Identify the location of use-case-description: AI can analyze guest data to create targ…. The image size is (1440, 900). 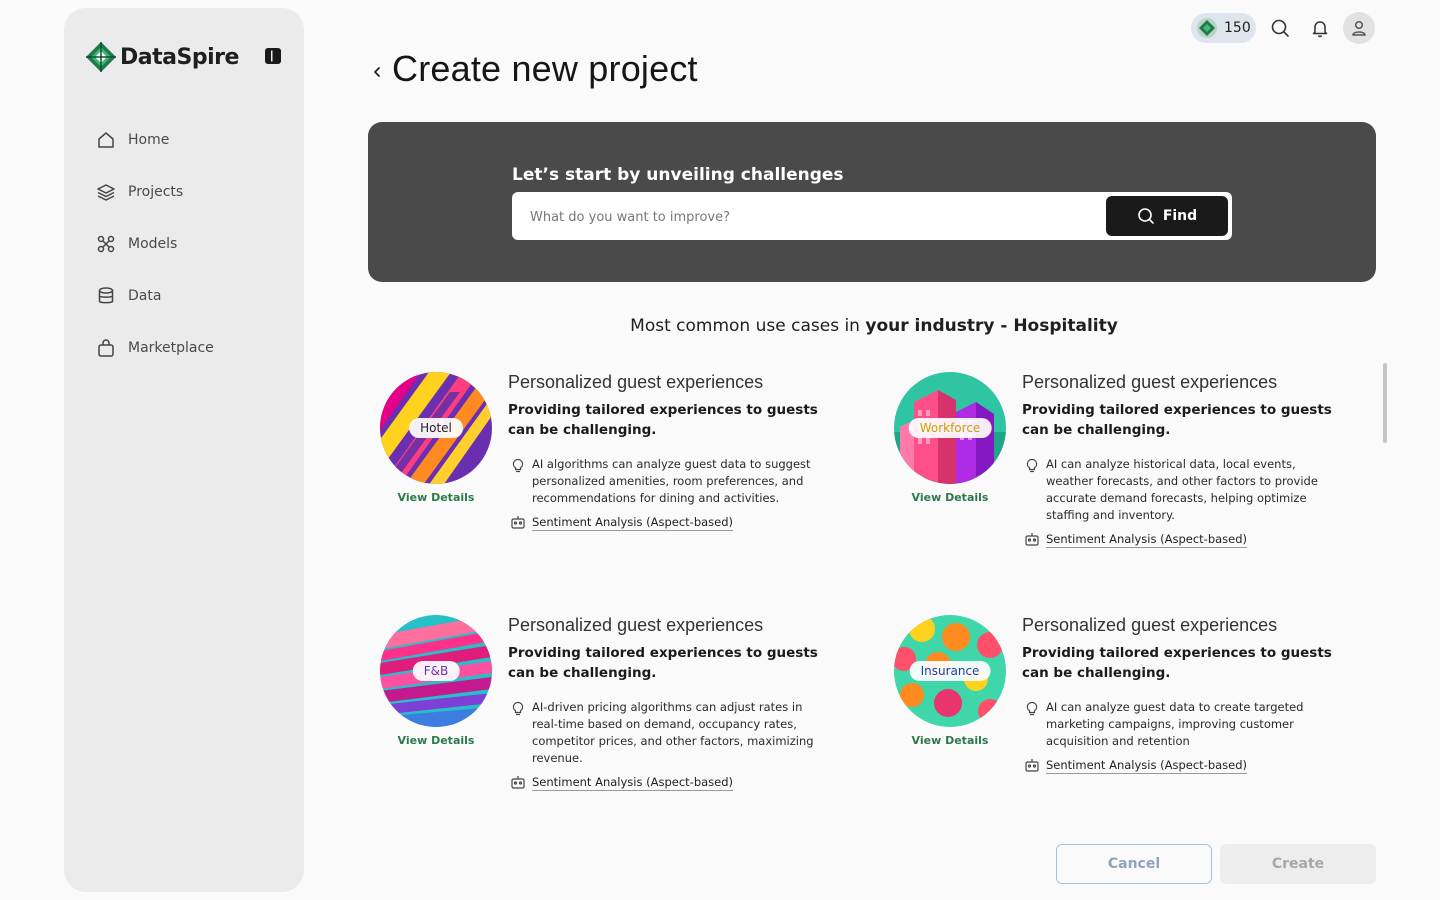
(1175, 724).